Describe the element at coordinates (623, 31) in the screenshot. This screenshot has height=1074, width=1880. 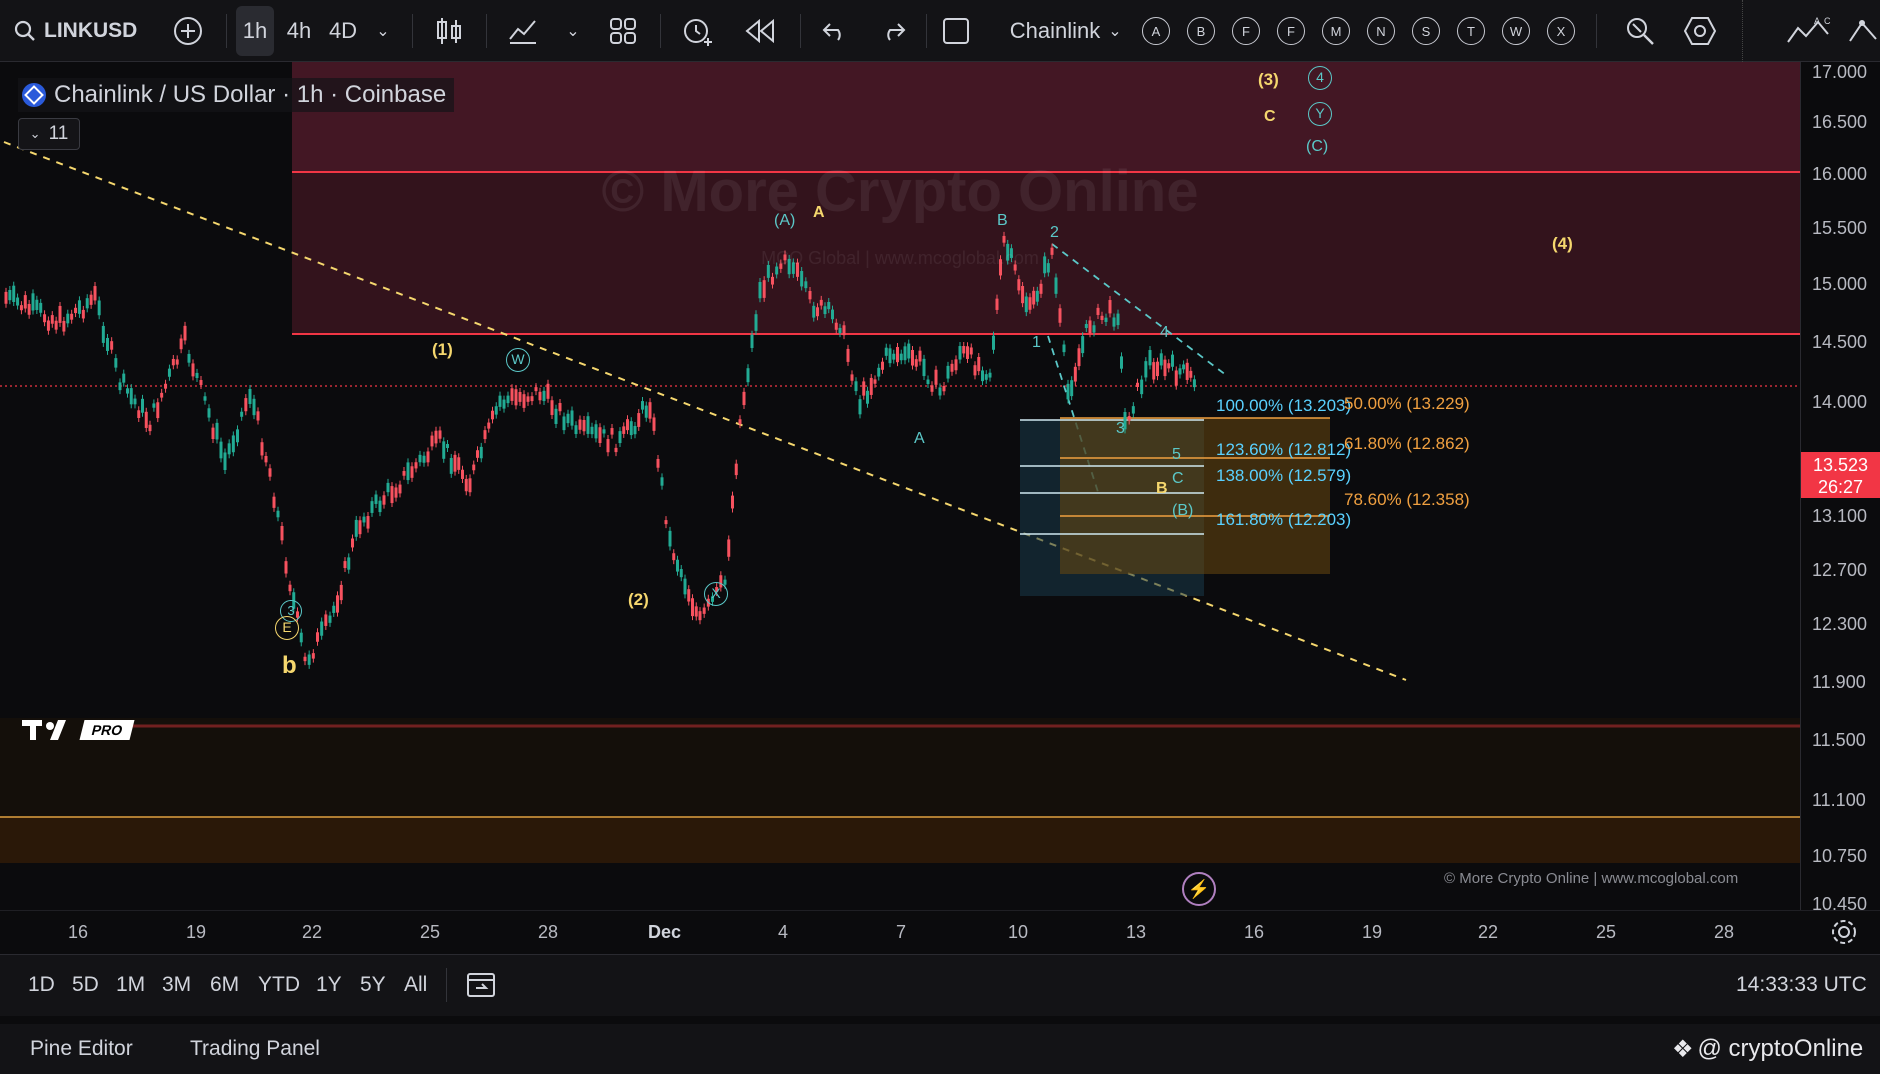
I see `layout-grid-icon` at that location.